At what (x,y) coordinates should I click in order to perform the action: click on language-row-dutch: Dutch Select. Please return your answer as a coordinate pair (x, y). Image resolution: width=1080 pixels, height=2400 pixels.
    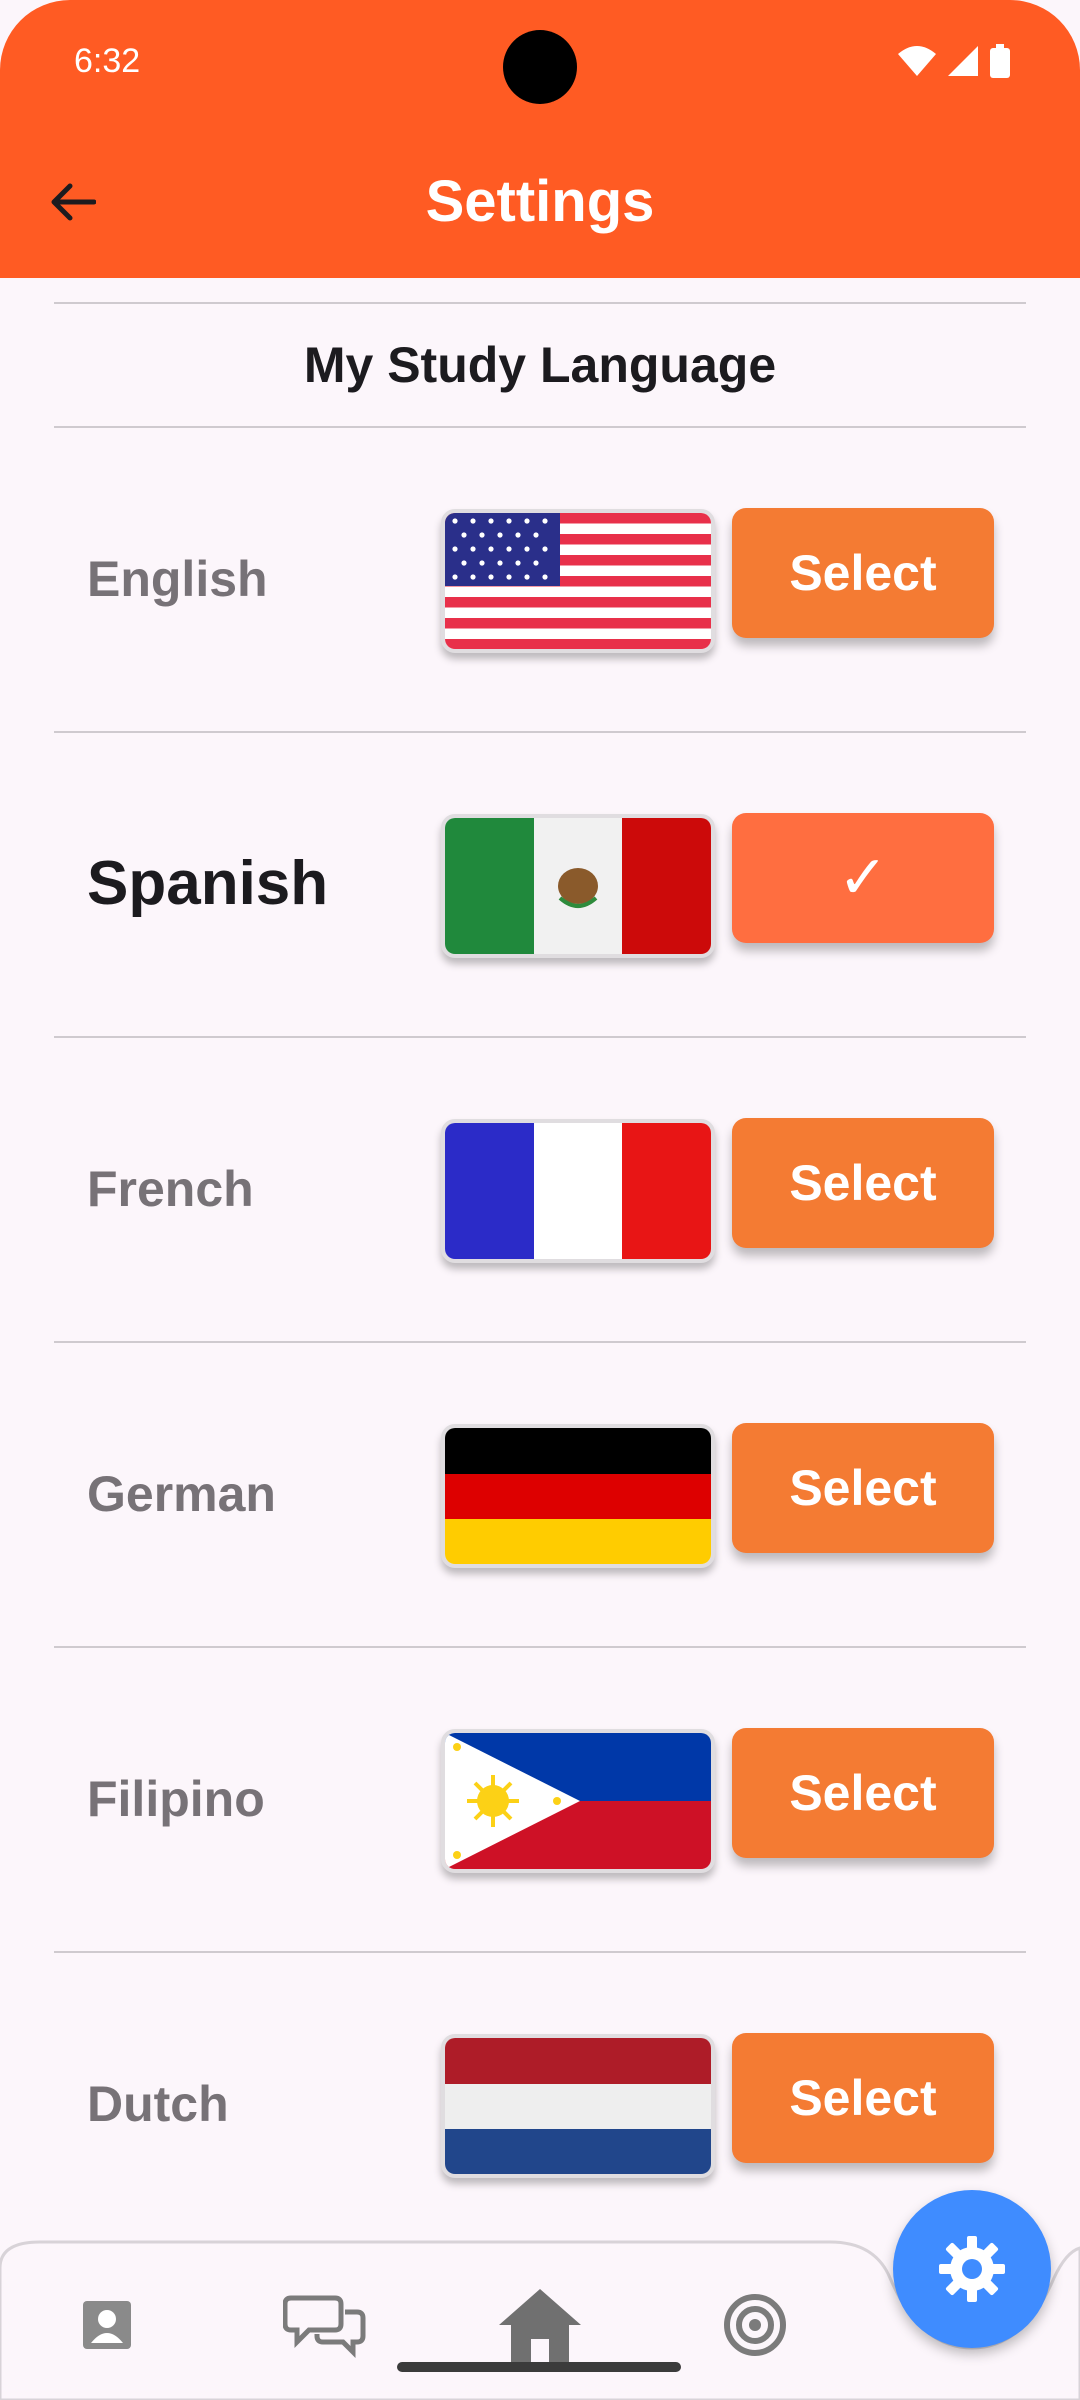
    Looking at the image, I should click on (540, 2094).